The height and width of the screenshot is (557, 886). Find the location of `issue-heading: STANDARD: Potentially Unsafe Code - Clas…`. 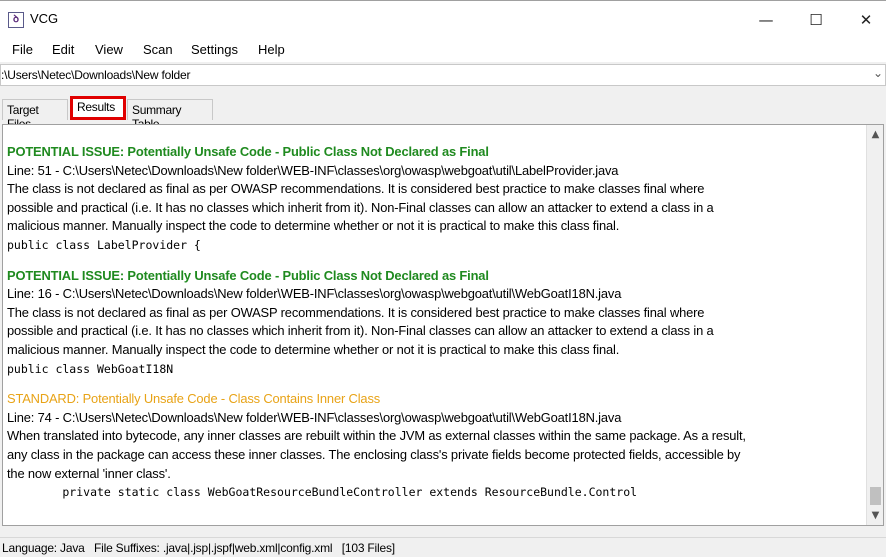

issue-heading: STANDARD: Potentially Unsafe Code - Clas… is located at coordinates (194, 399).